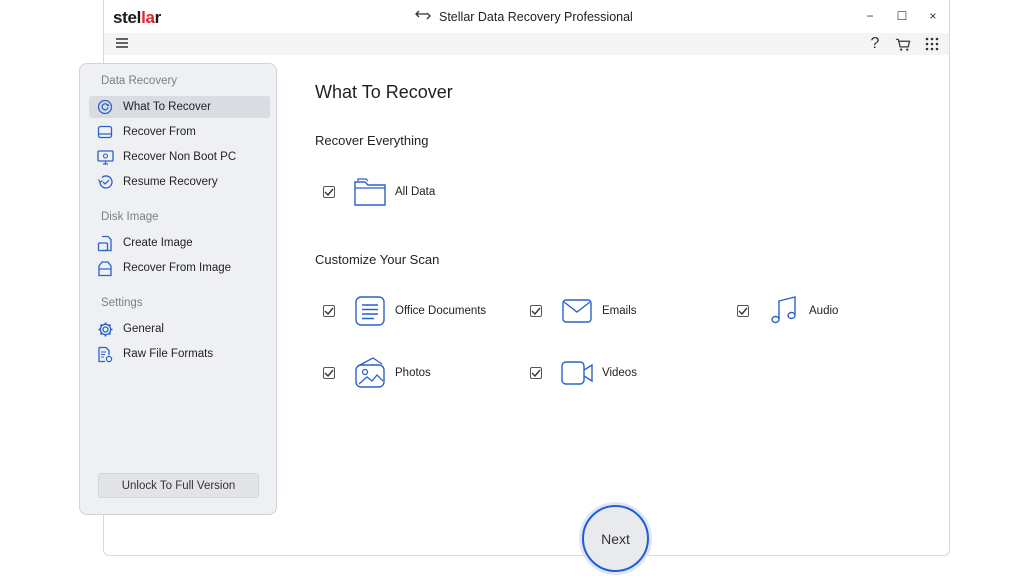 This screenshot has height=576, width=1024. I want to click on option-emails: Emails, so click(583, 311).